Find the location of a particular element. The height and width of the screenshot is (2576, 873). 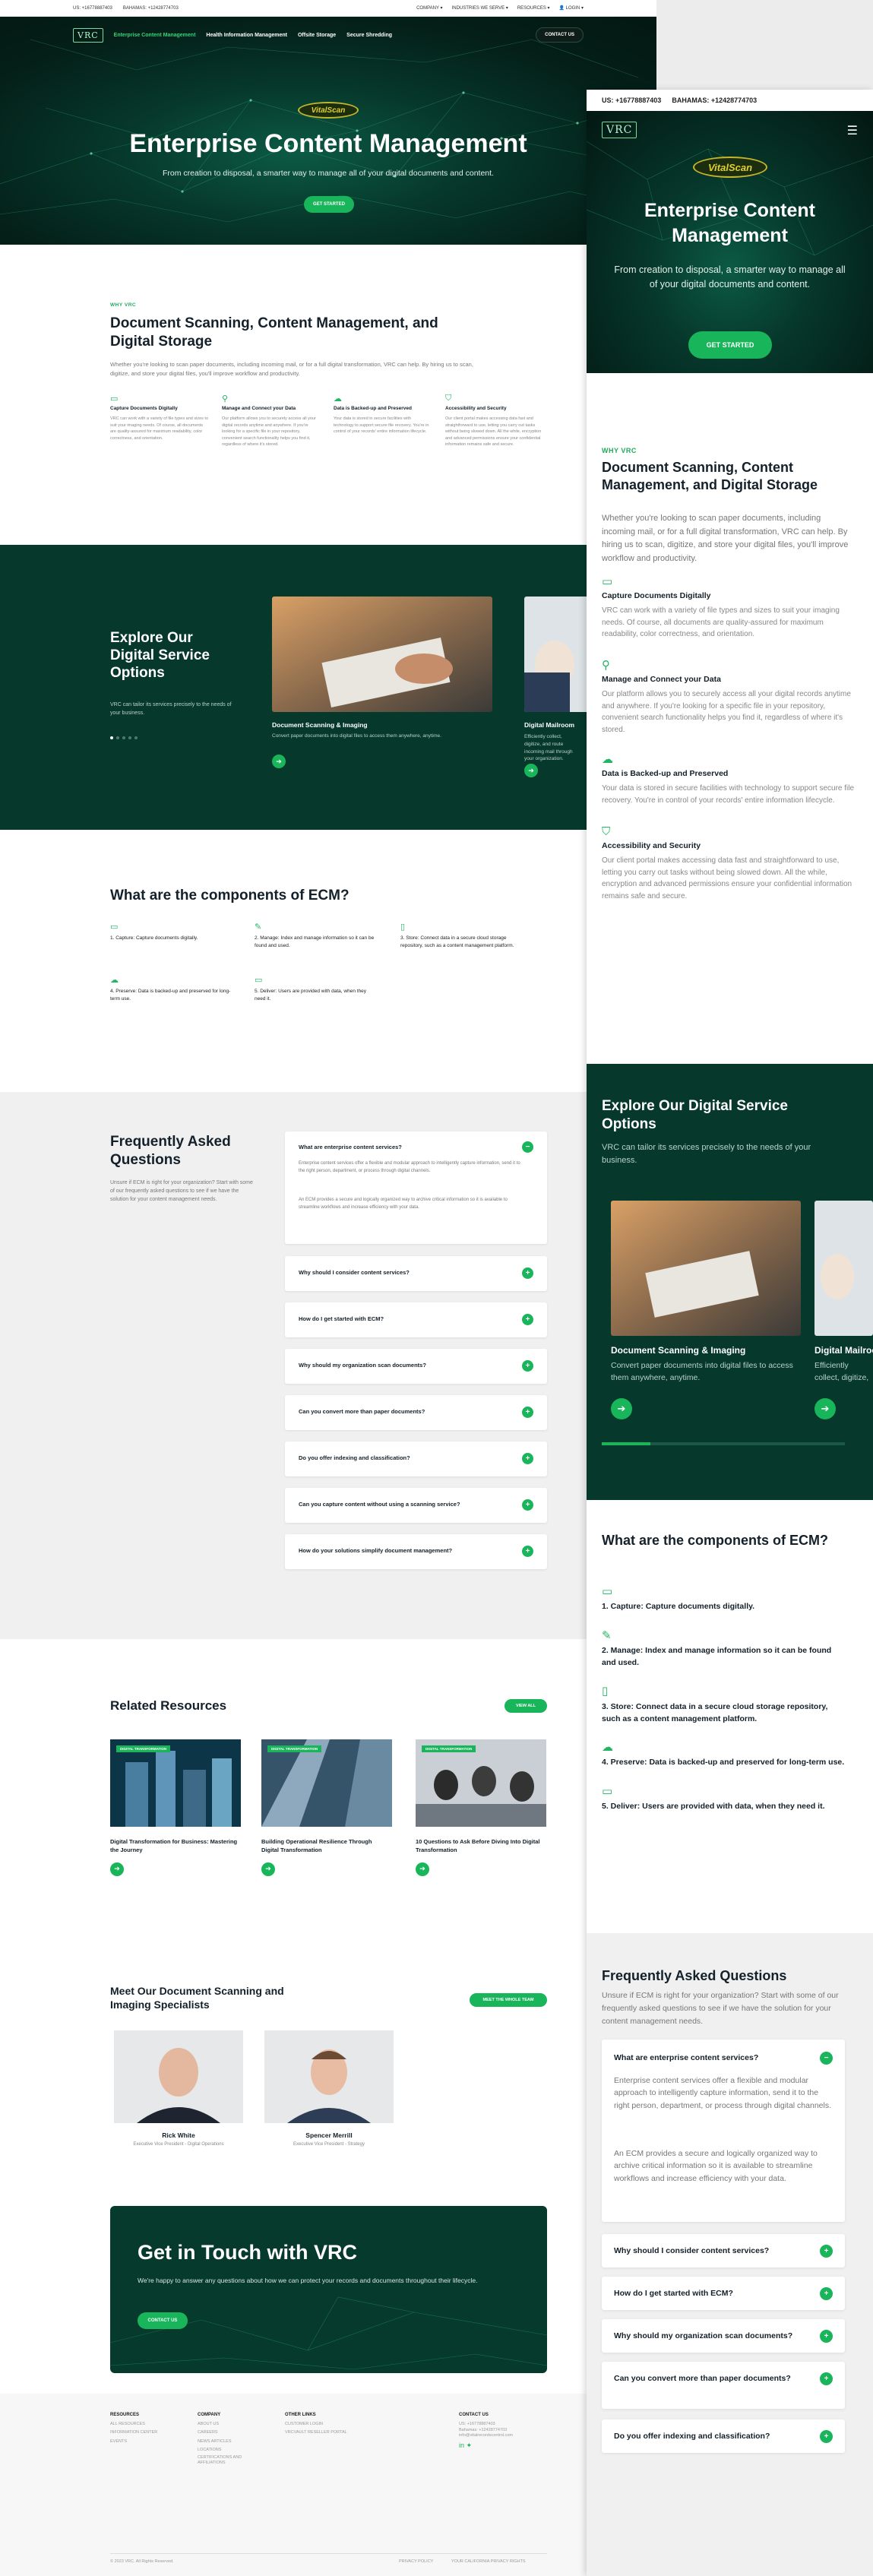

footer-link: CERTIFICATIONS AND AFFILIATIONS is located at coordinates (228, 2460).